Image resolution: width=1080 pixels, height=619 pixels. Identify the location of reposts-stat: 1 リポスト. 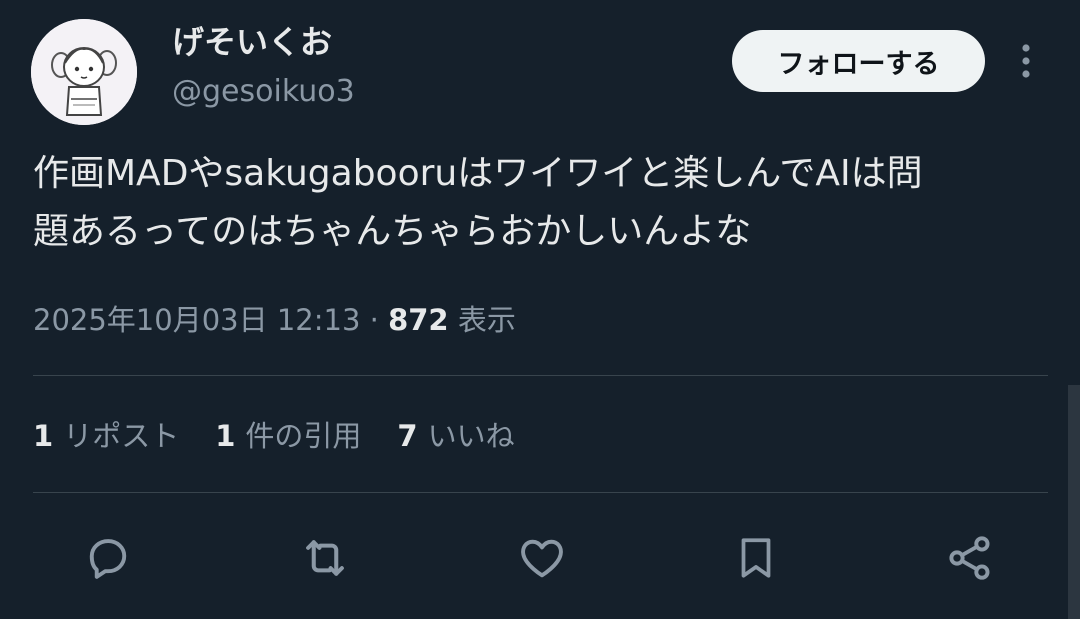
(106, 436).